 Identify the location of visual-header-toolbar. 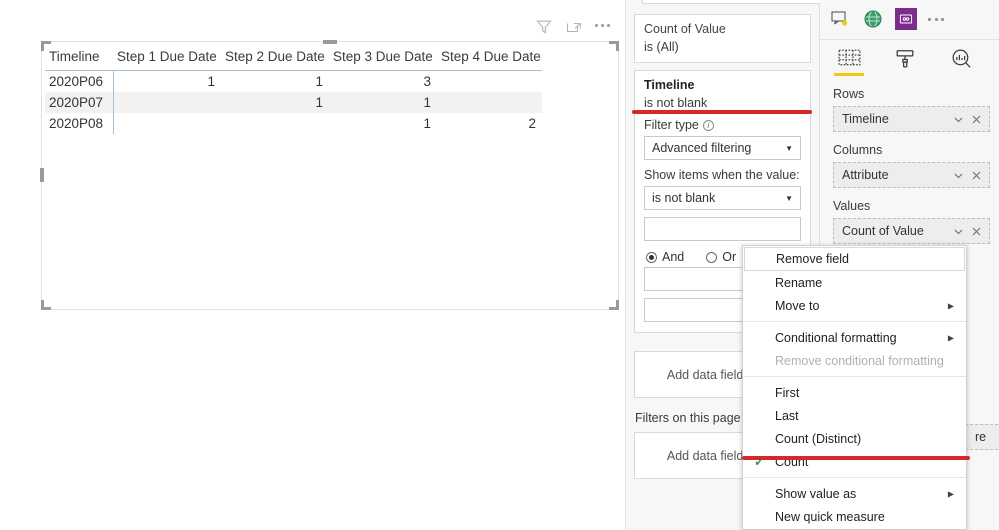
(572, 26).